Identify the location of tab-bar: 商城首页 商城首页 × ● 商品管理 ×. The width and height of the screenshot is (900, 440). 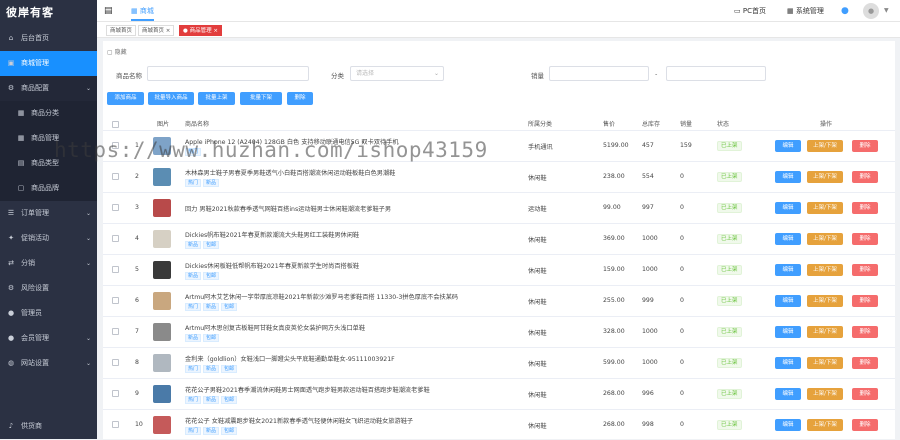
(498, 30).